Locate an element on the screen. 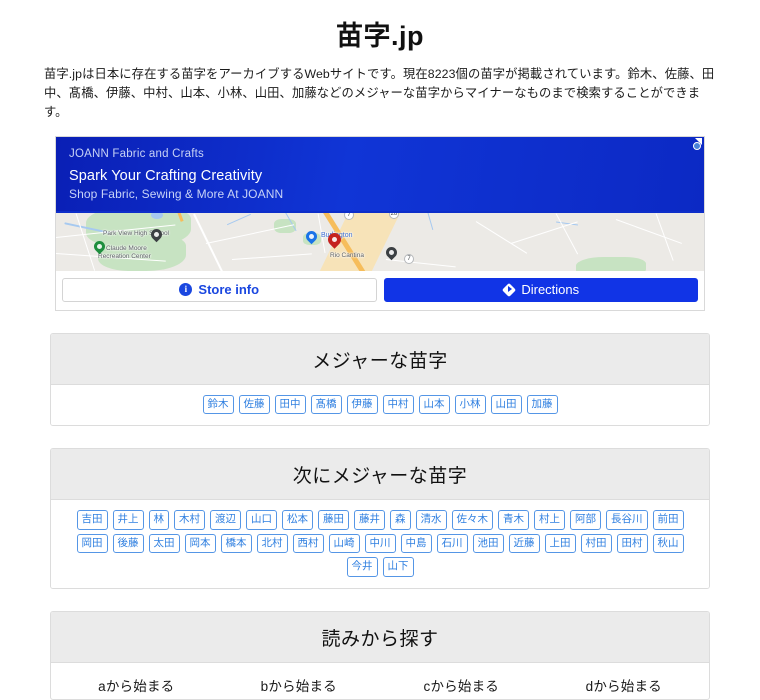 The height and width of the screenshot is (700, 760). surname-chip: 太田 is located at coordinates (164, 543).